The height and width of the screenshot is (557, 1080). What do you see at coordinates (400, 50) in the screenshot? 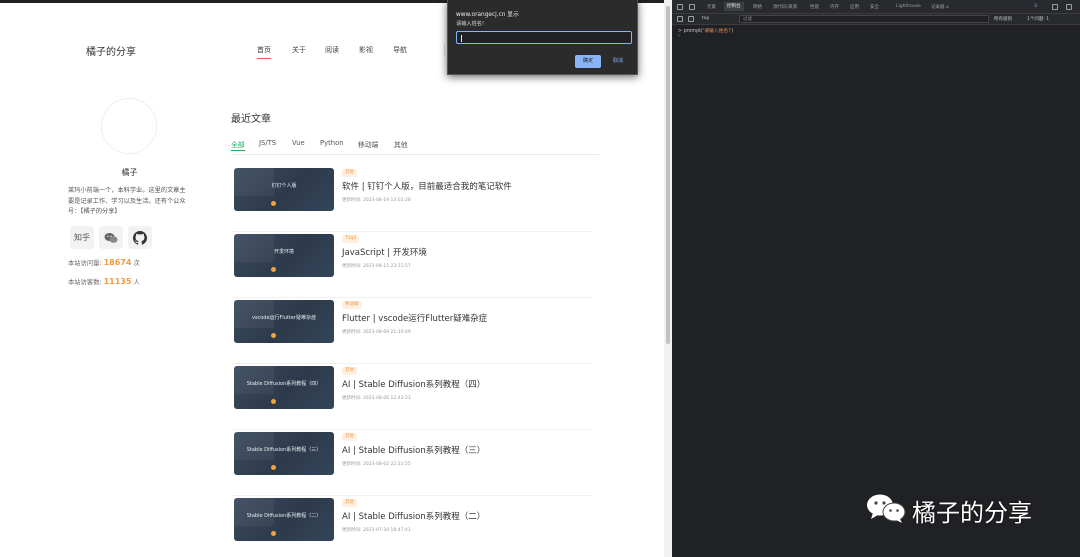
I see `nav-item-links: 导航` at bounding box center [400, 50].